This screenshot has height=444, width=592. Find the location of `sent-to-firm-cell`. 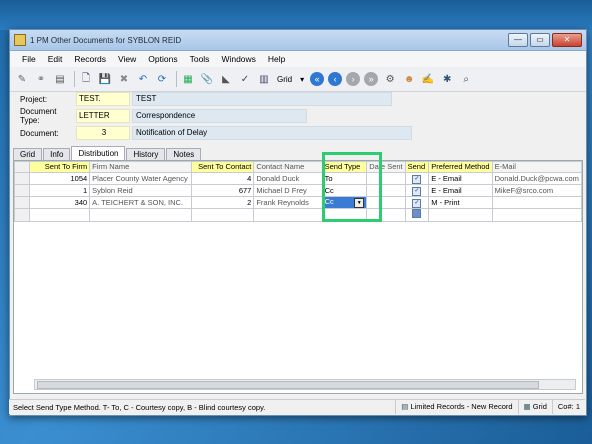

sent-to-firm-cell is located at coordinates (60, 215).